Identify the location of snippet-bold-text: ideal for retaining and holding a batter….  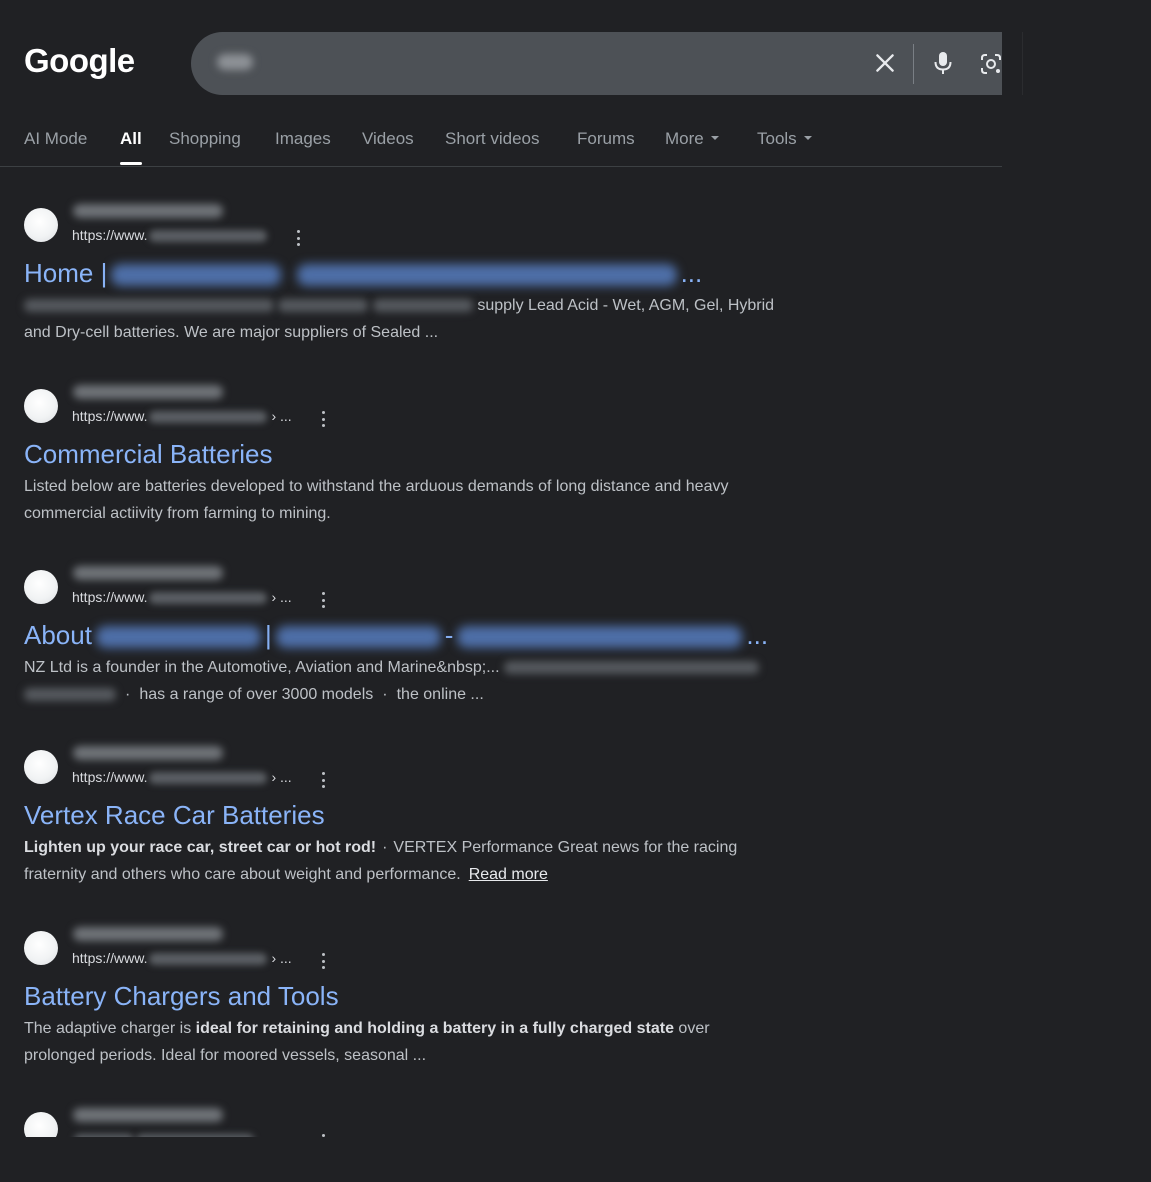
(434, 1028).